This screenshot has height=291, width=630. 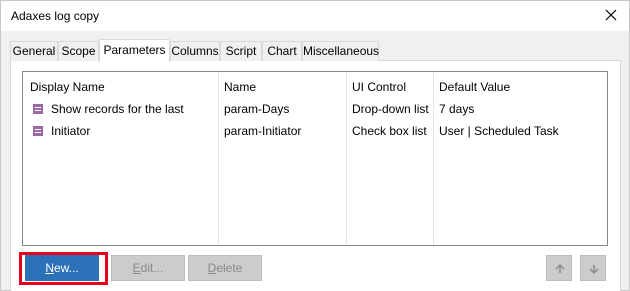 I want to click on cell-ui-control: Drop-down list, so click(x=390, y=109).